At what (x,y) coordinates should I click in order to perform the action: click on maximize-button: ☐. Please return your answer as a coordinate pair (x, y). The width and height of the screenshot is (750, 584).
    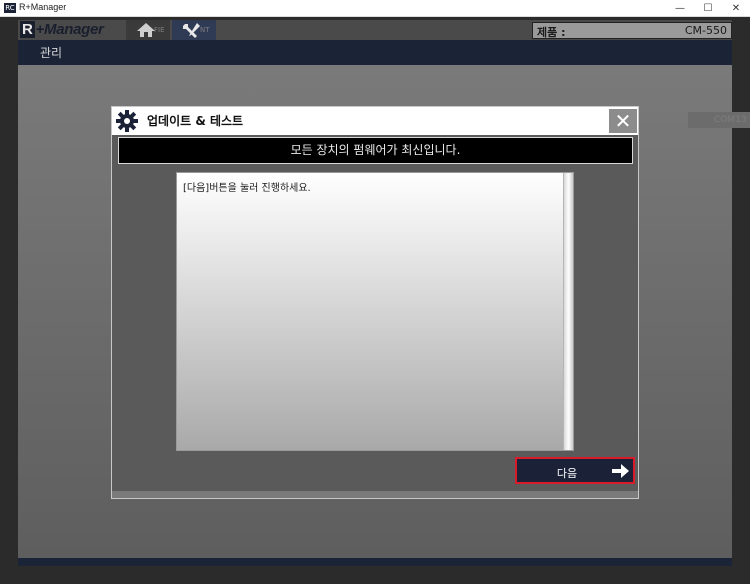
    Looking at the image, I should click on (708, 8).